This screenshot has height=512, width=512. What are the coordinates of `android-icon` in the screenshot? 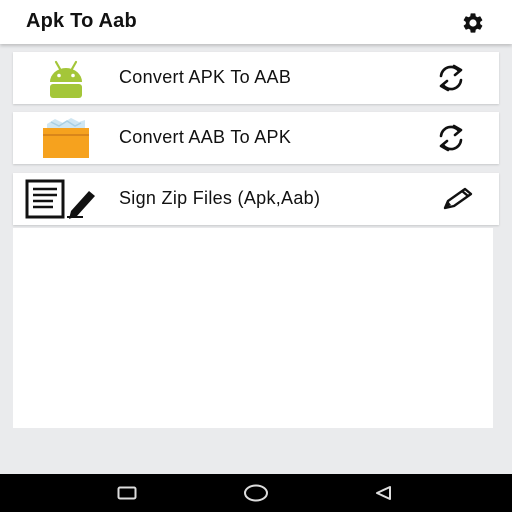 It's located at (66, 78).